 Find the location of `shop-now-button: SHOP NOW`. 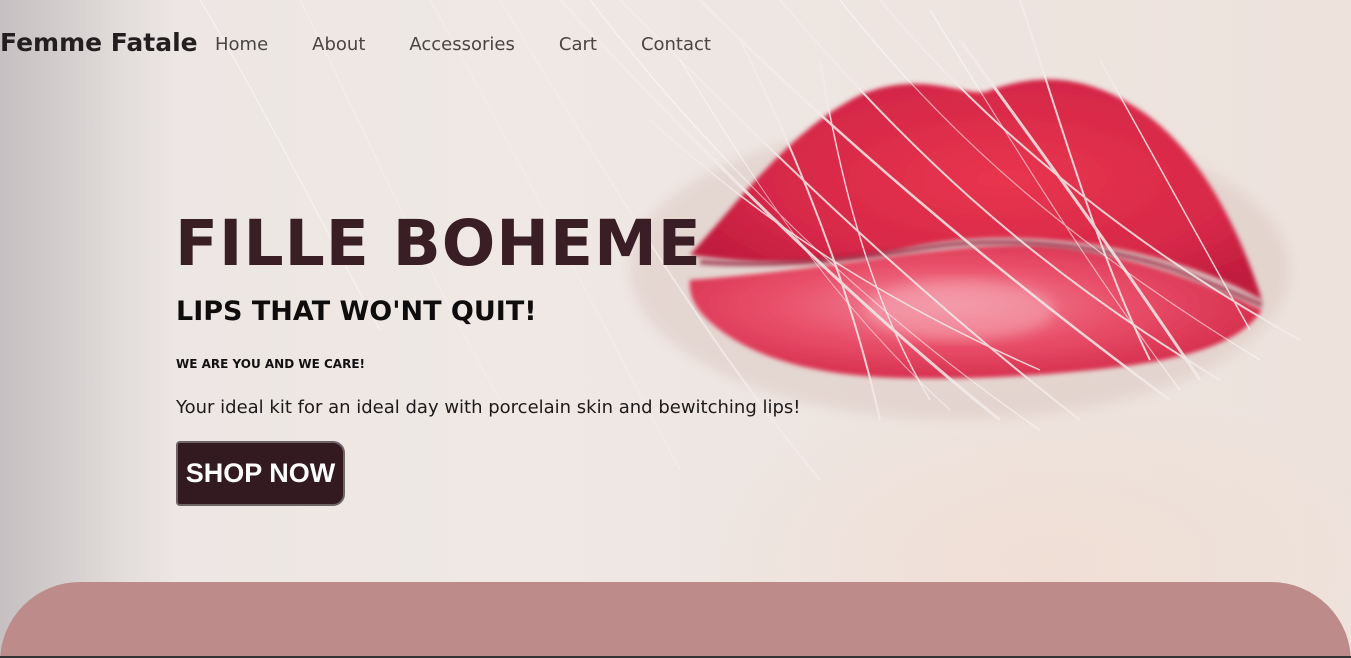

shop-now-button: SHOP NOW is located at coordinates (260, 473).